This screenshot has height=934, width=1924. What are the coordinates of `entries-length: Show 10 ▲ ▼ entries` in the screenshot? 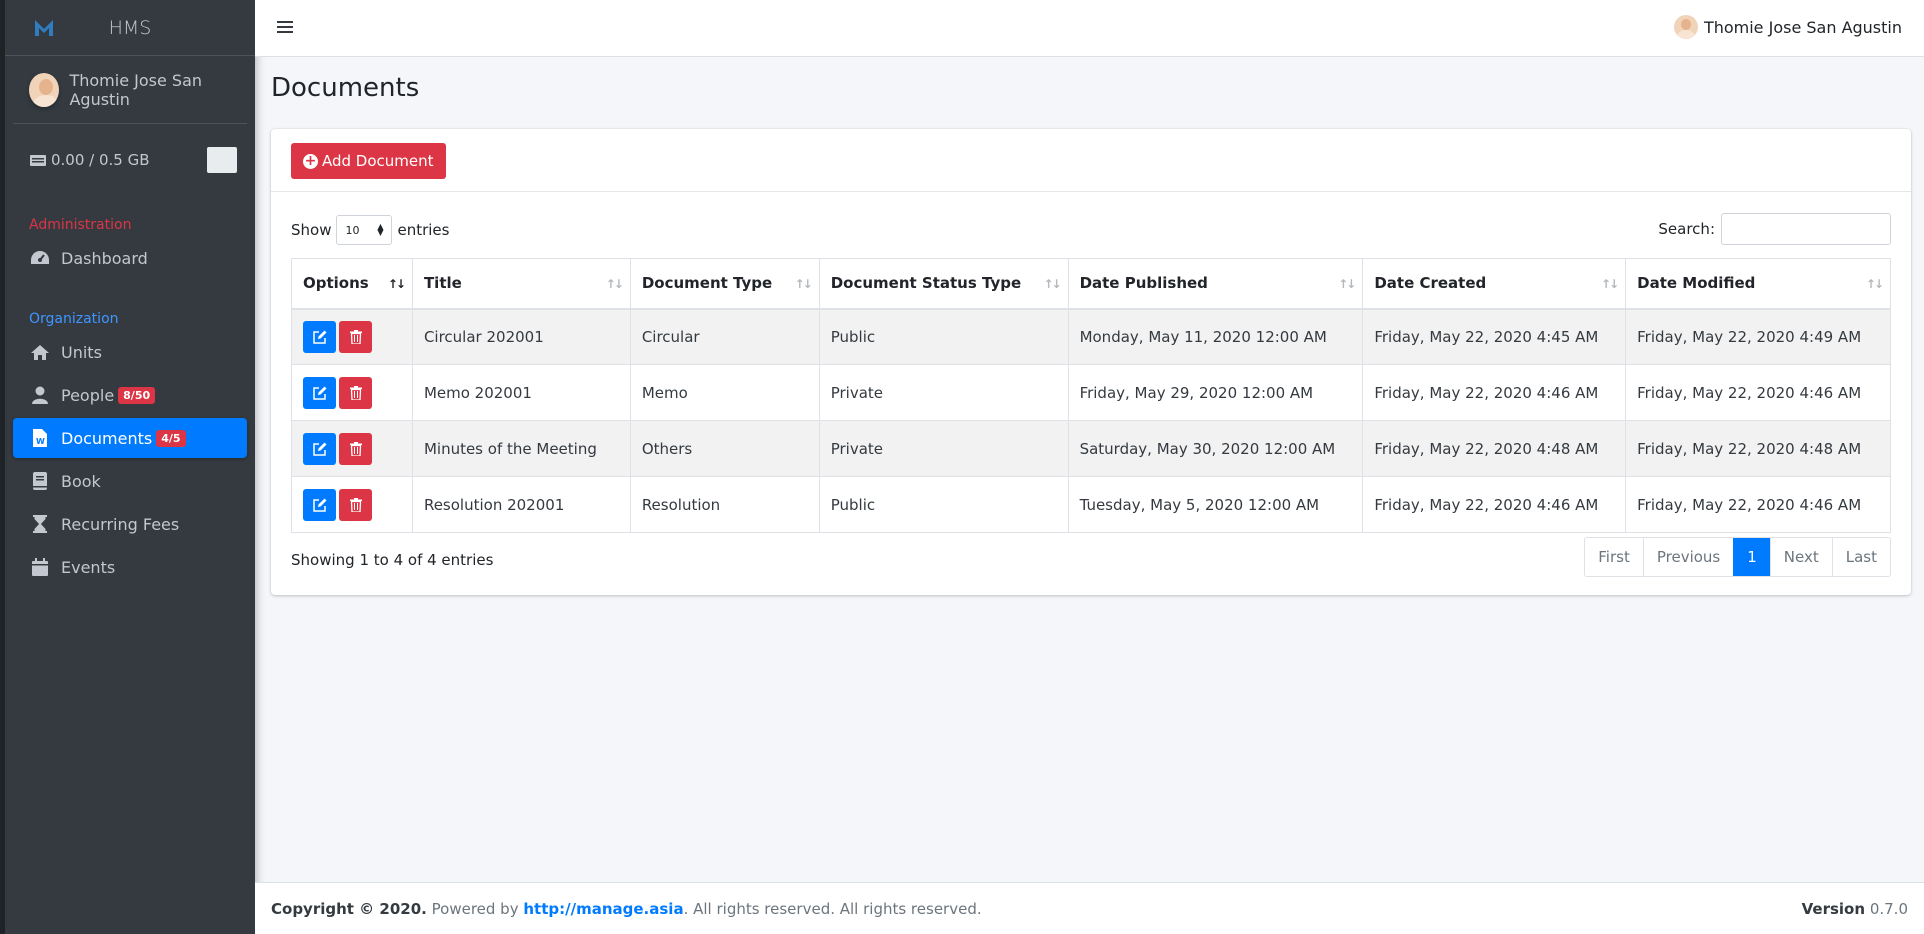 It's located at (370, 230).